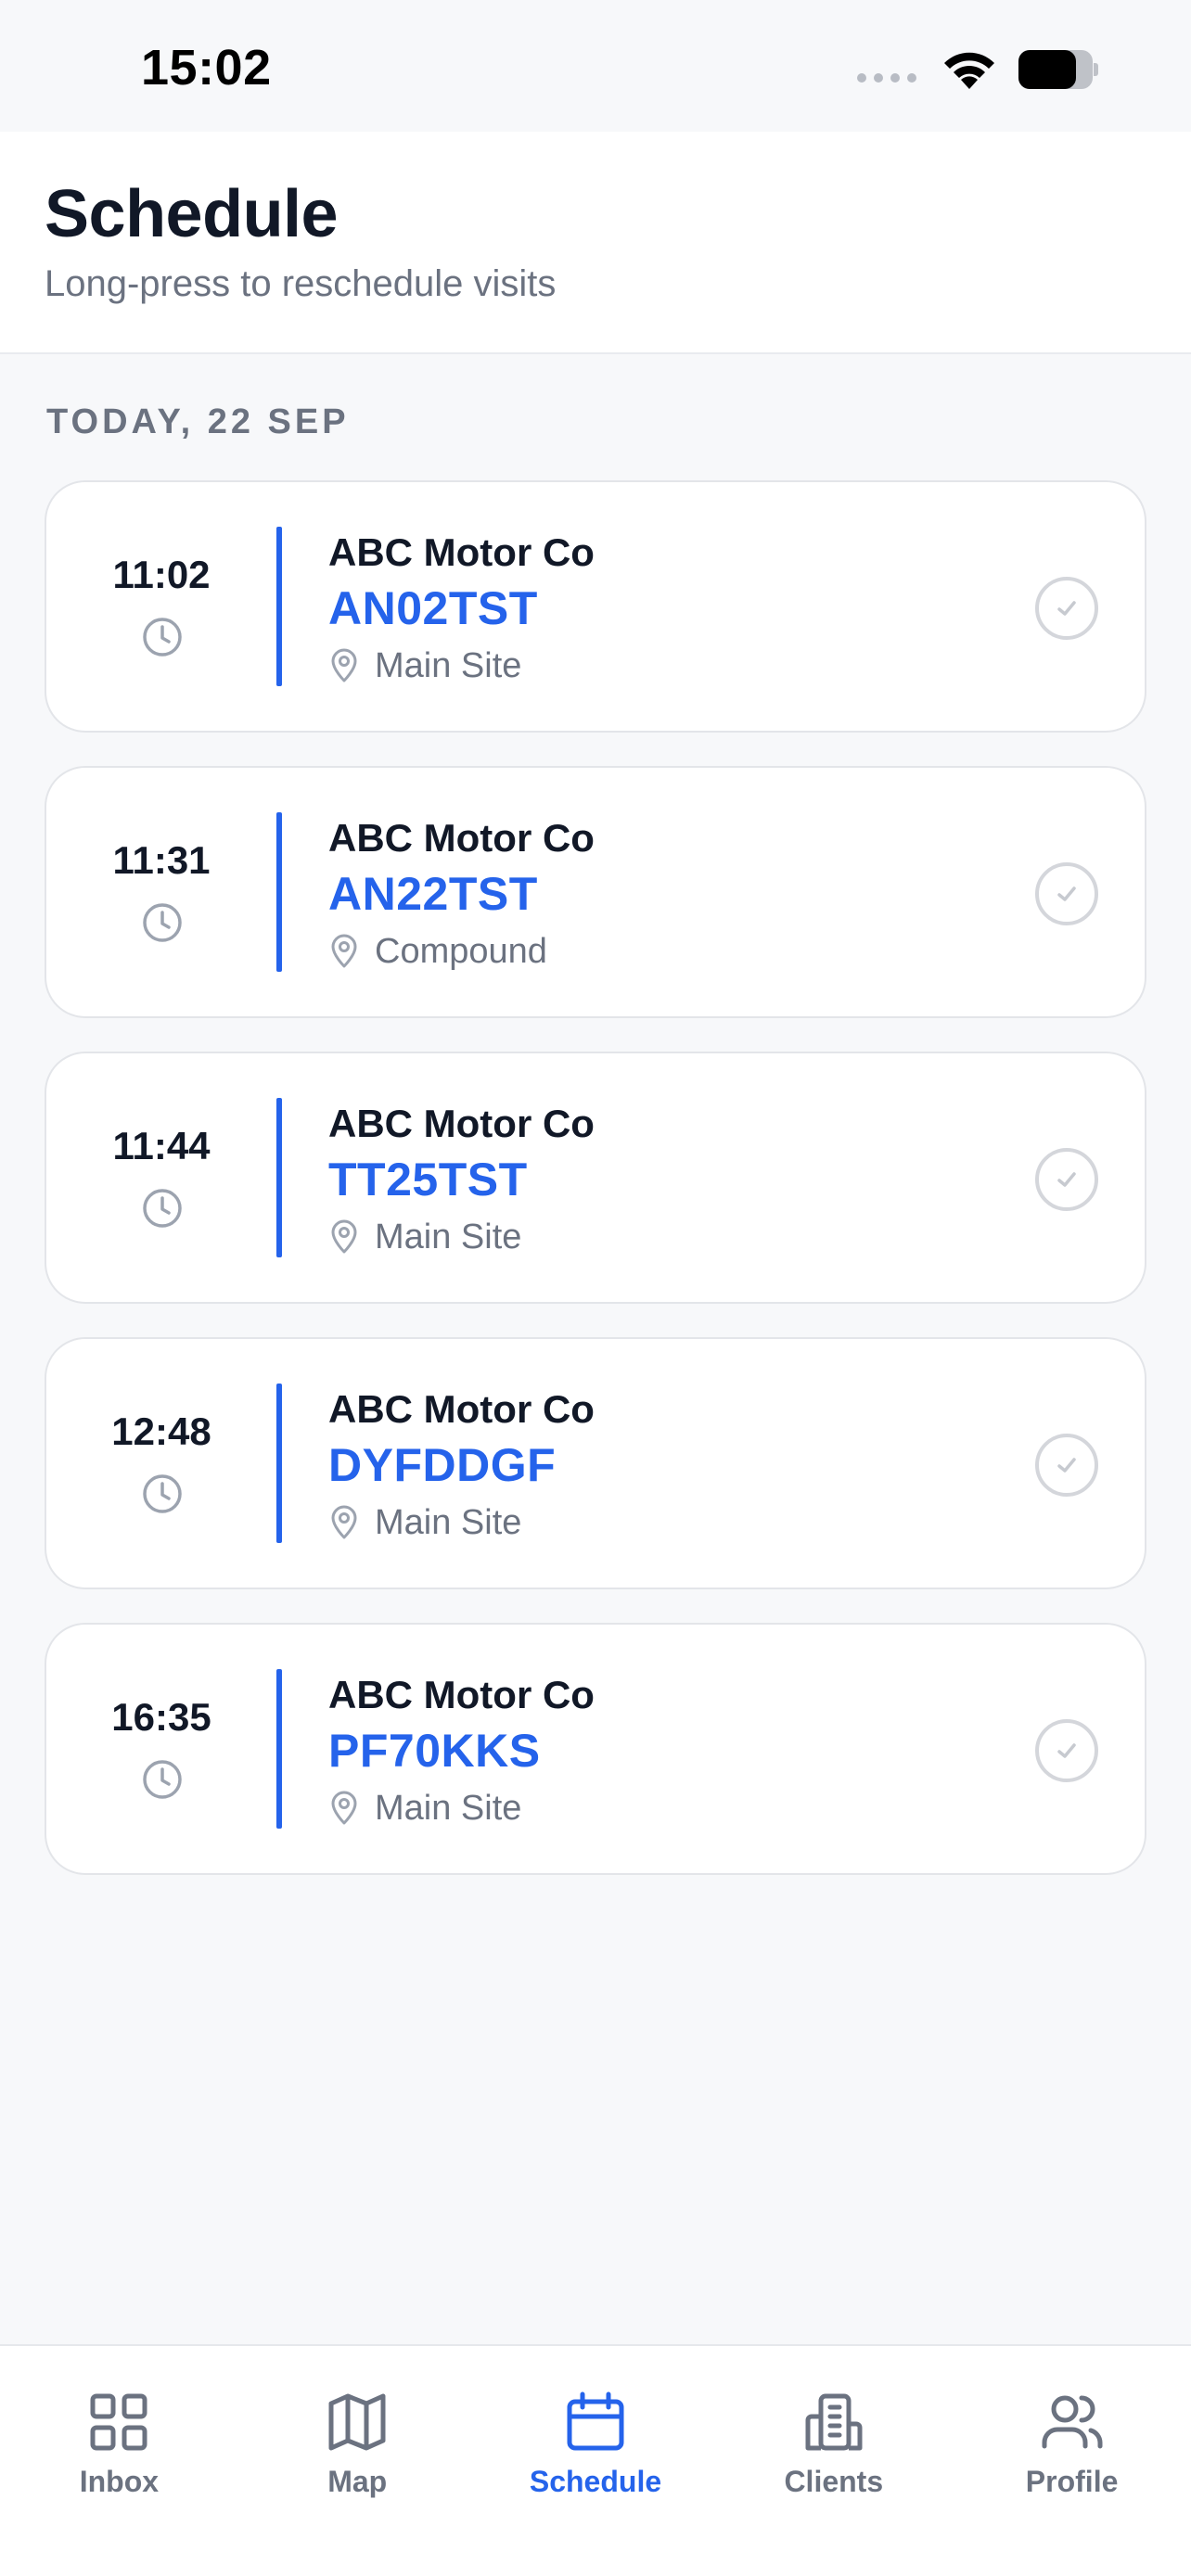 This screenshot has height=2576, width=1191. What do you see at coordinates (834, 2481) in the screenshot?
I see `tab-label: Clients` at bounding box center [834, 2481].